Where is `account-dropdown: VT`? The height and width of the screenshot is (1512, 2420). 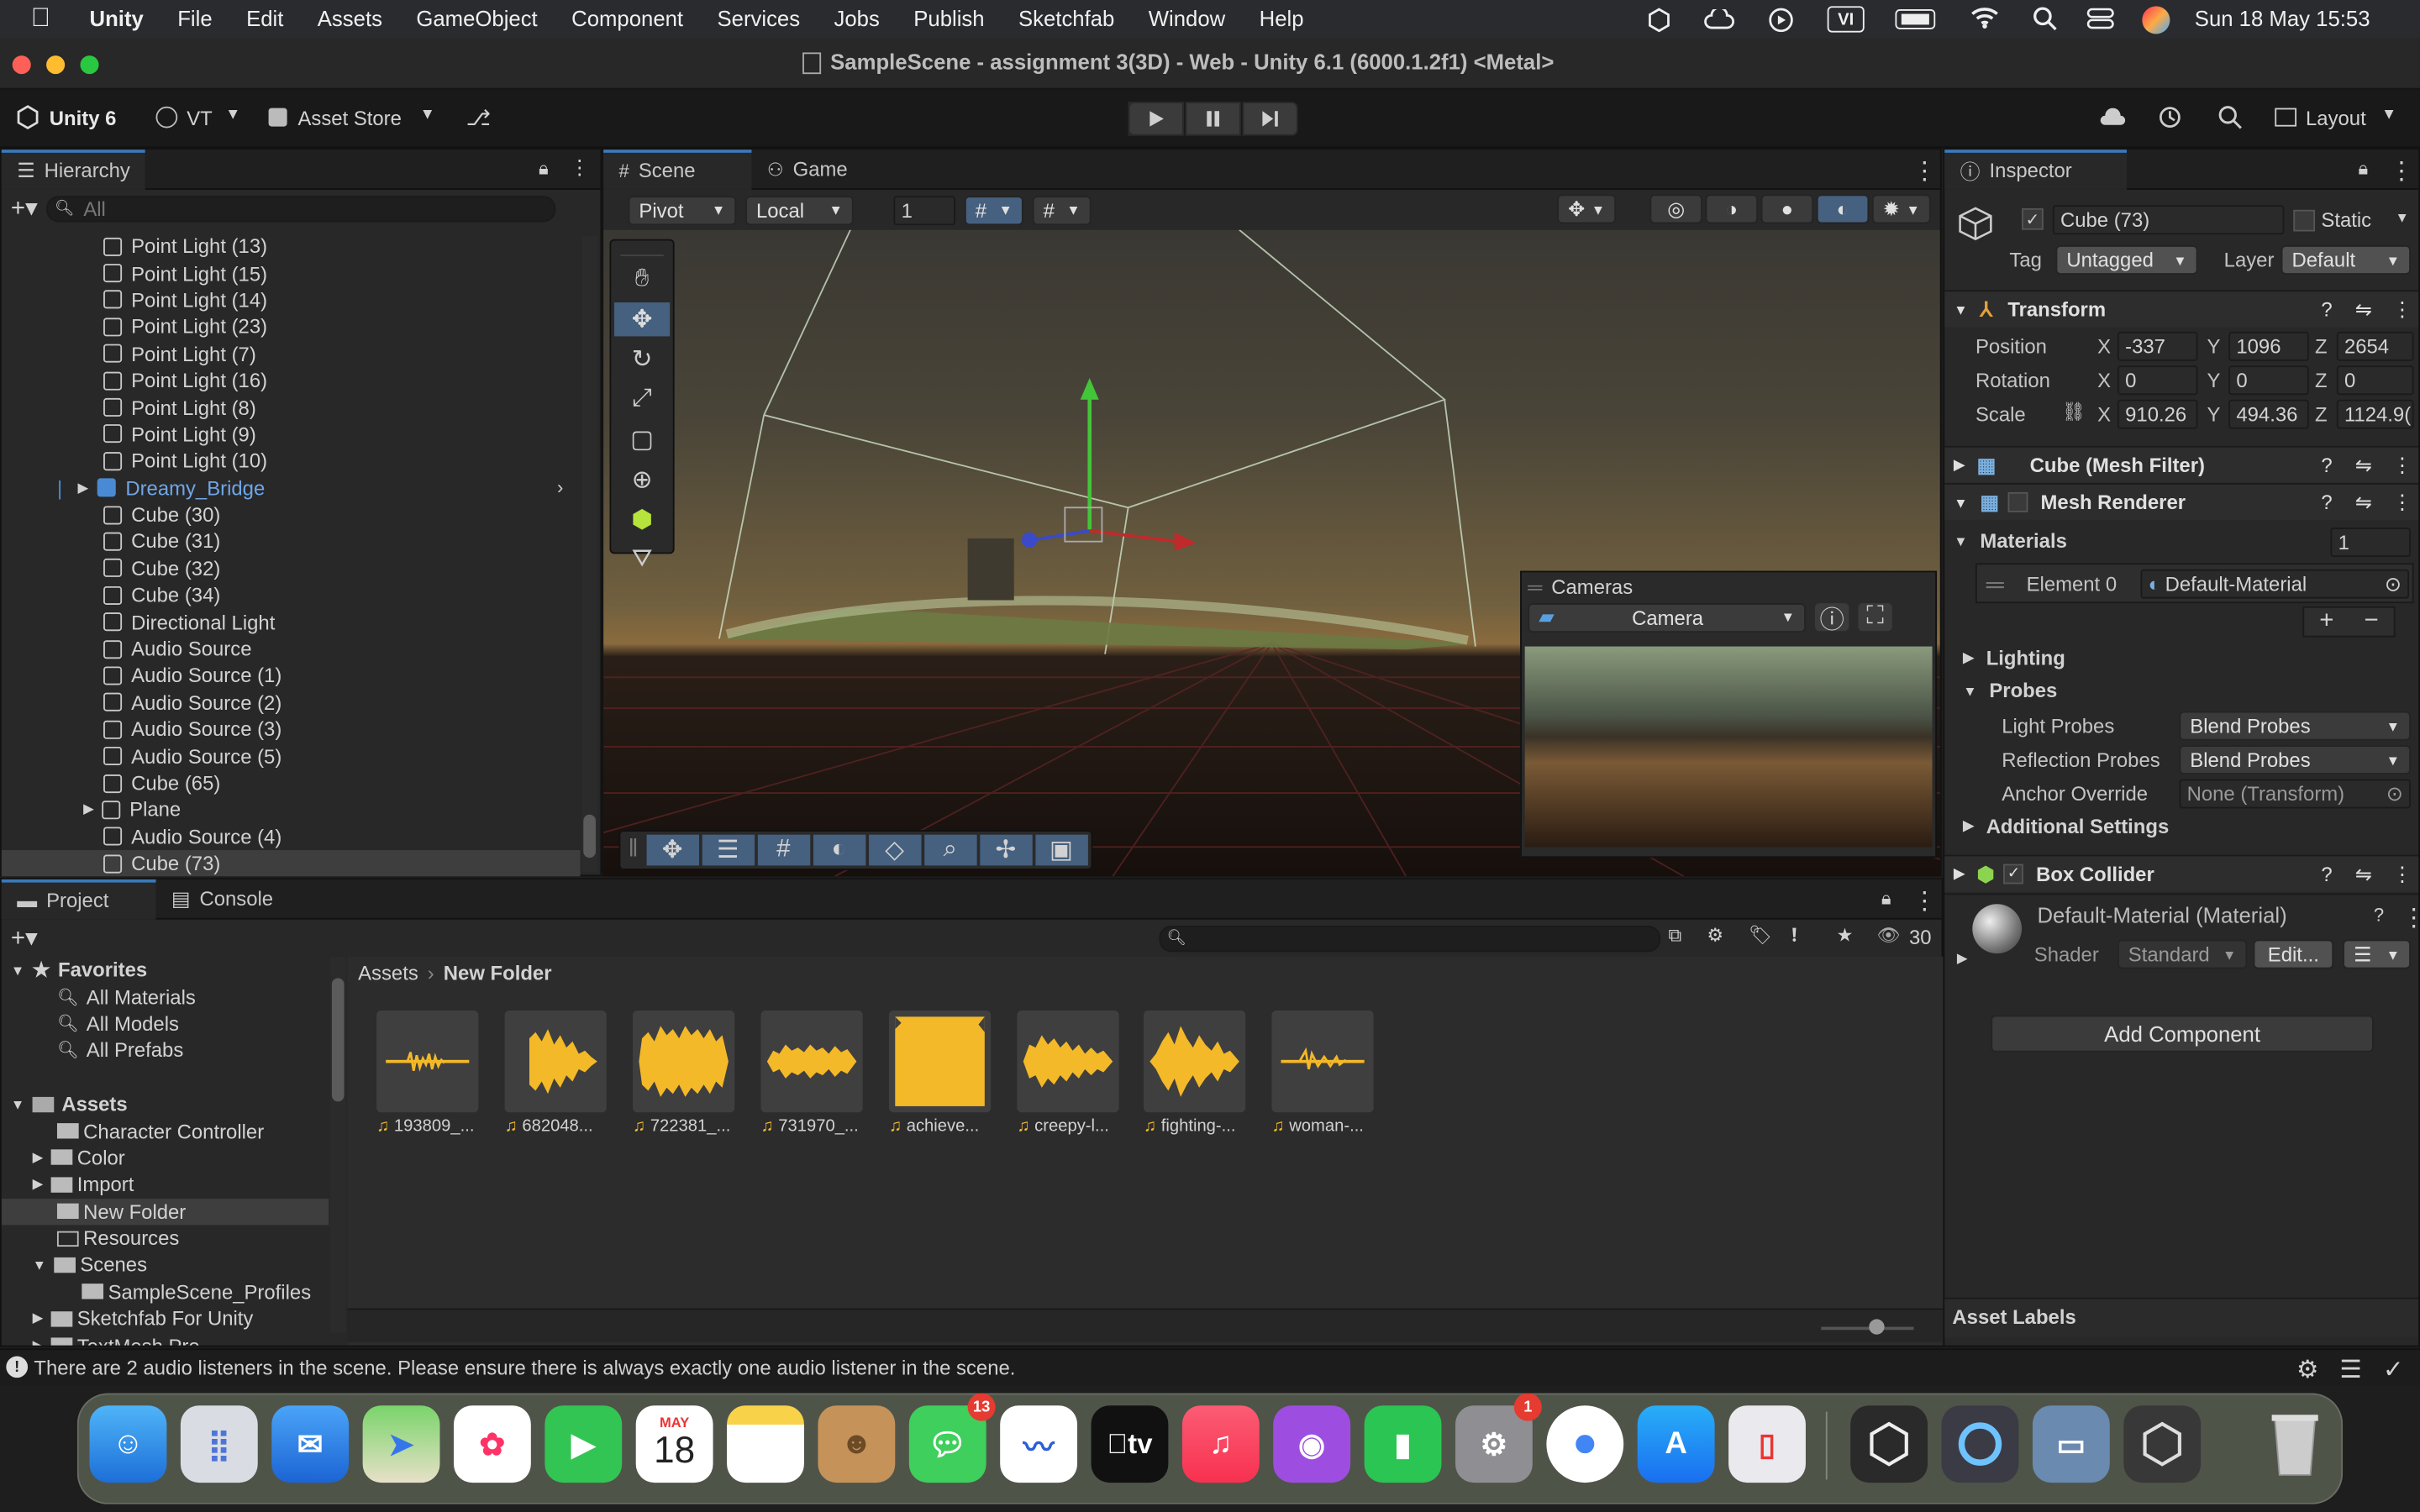
account-dropdown: VT is located at coordinates (200, 118).